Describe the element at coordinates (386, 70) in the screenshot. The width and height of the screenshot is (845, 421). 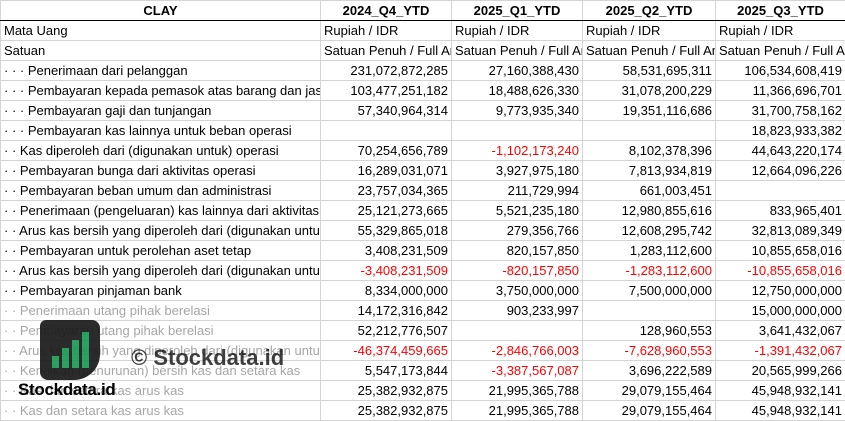
I see `value-cell: 231,072,872,285` at that location.